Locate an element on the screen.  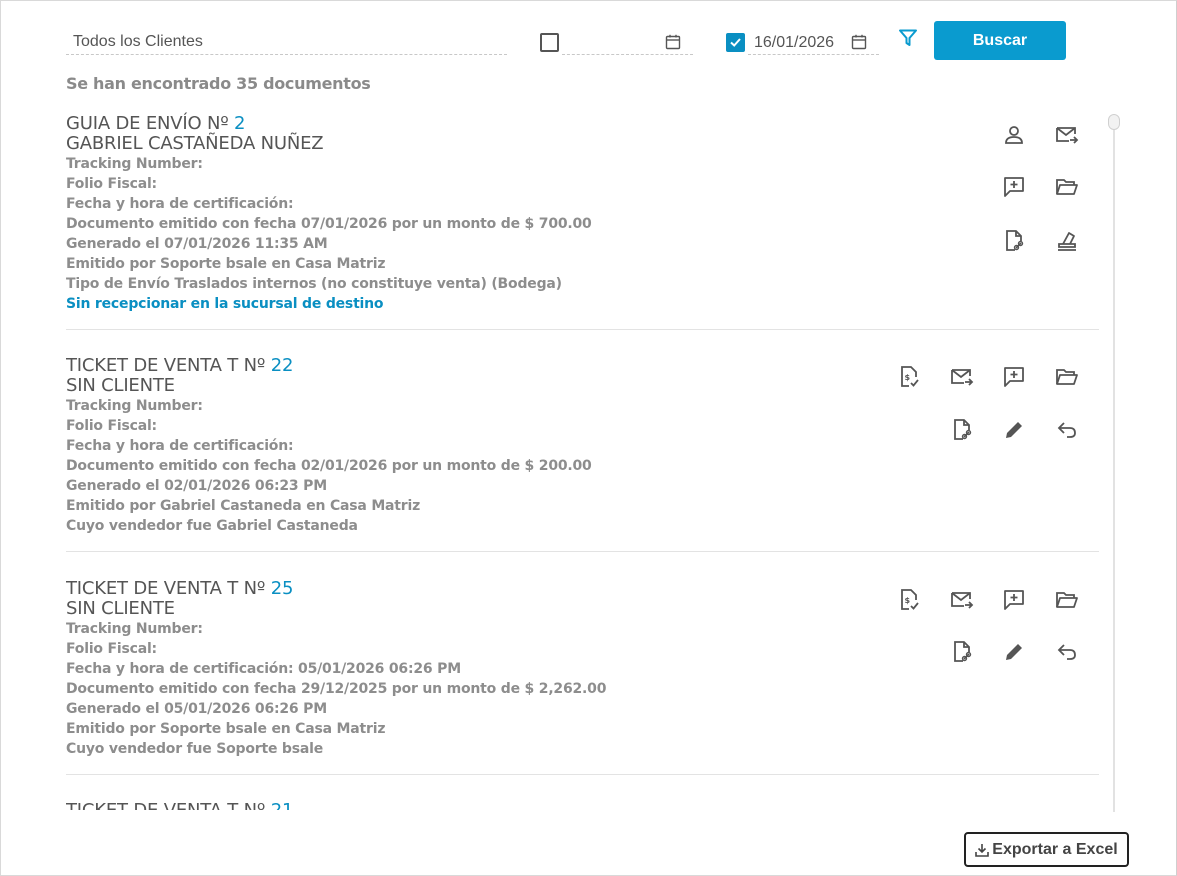
document-title: GUIA DE ENVÍO Nº 2 is located at coordinates (156, 123).